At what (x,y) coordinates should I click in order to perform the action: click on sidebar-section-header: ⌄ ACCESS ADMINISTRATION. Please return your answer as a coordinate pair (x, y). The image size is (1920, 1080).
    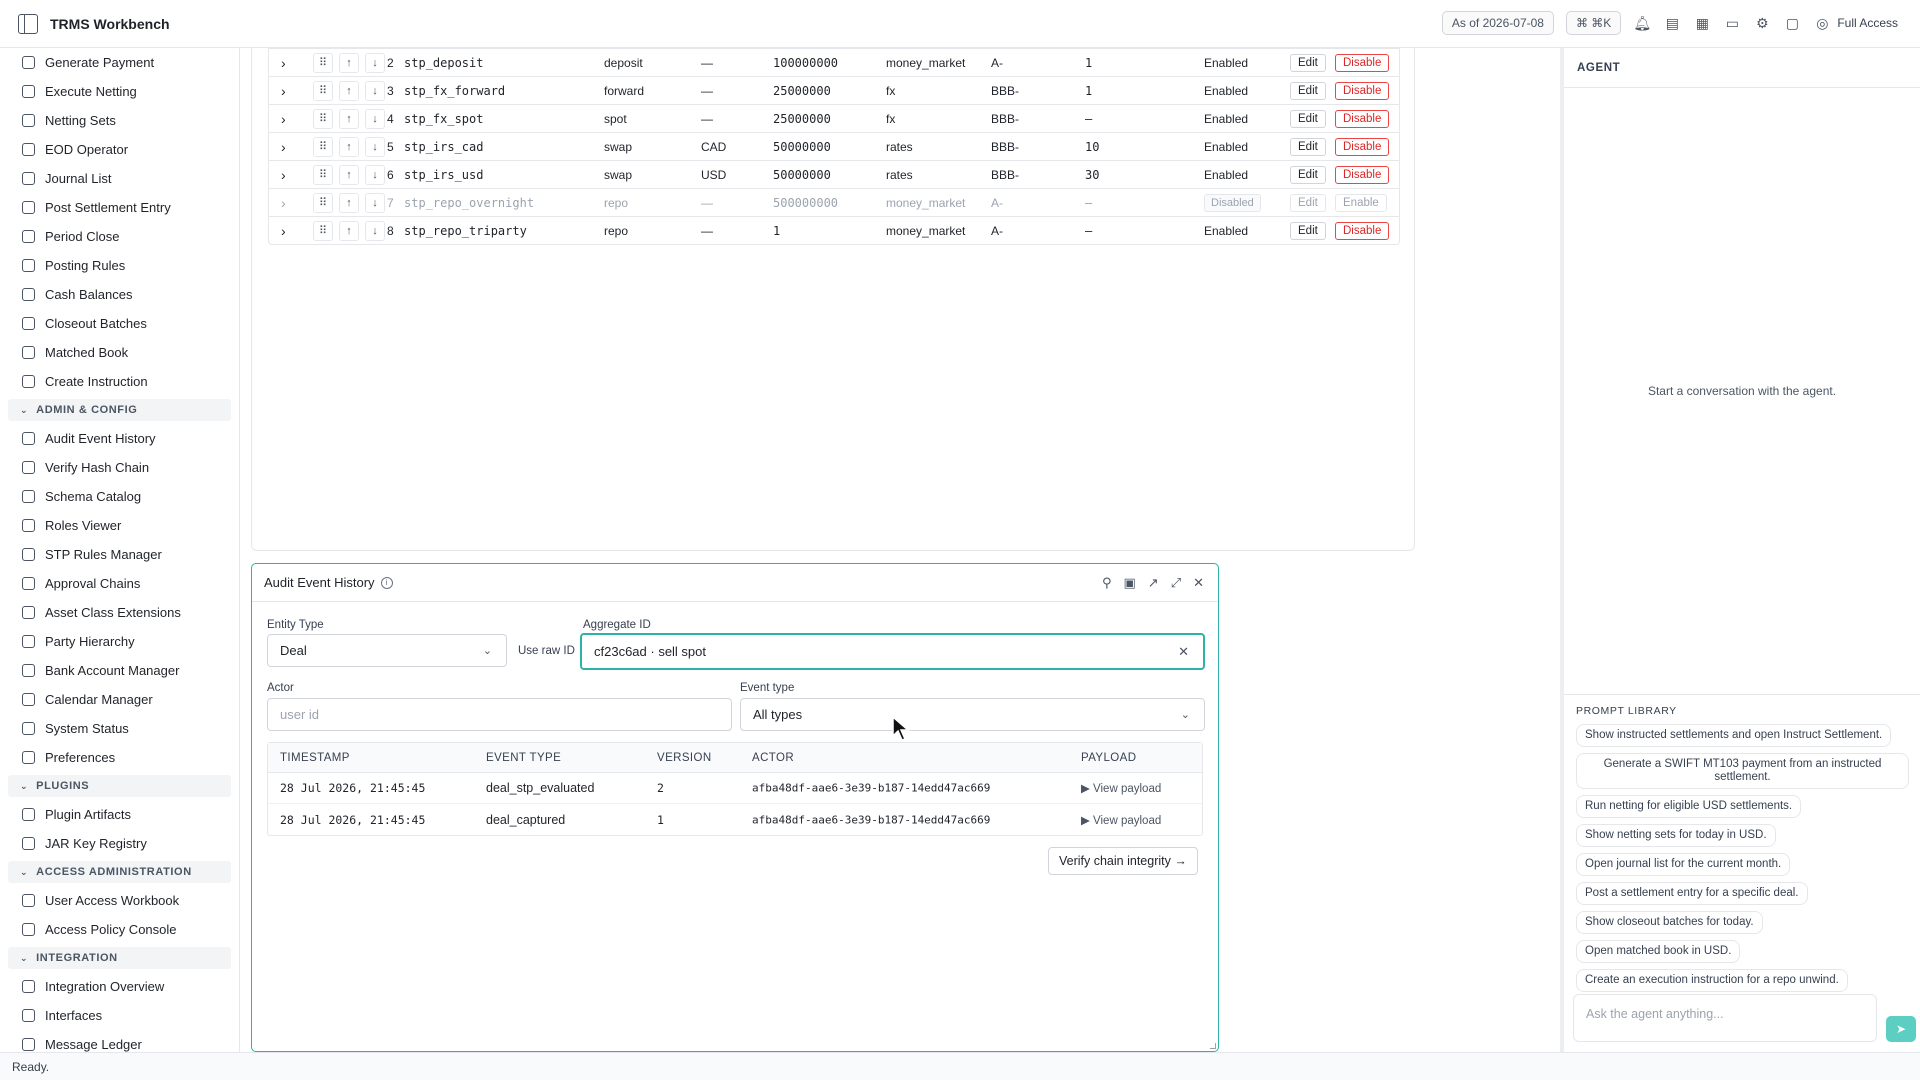
    Looking at the image, I should click on (119, 872).